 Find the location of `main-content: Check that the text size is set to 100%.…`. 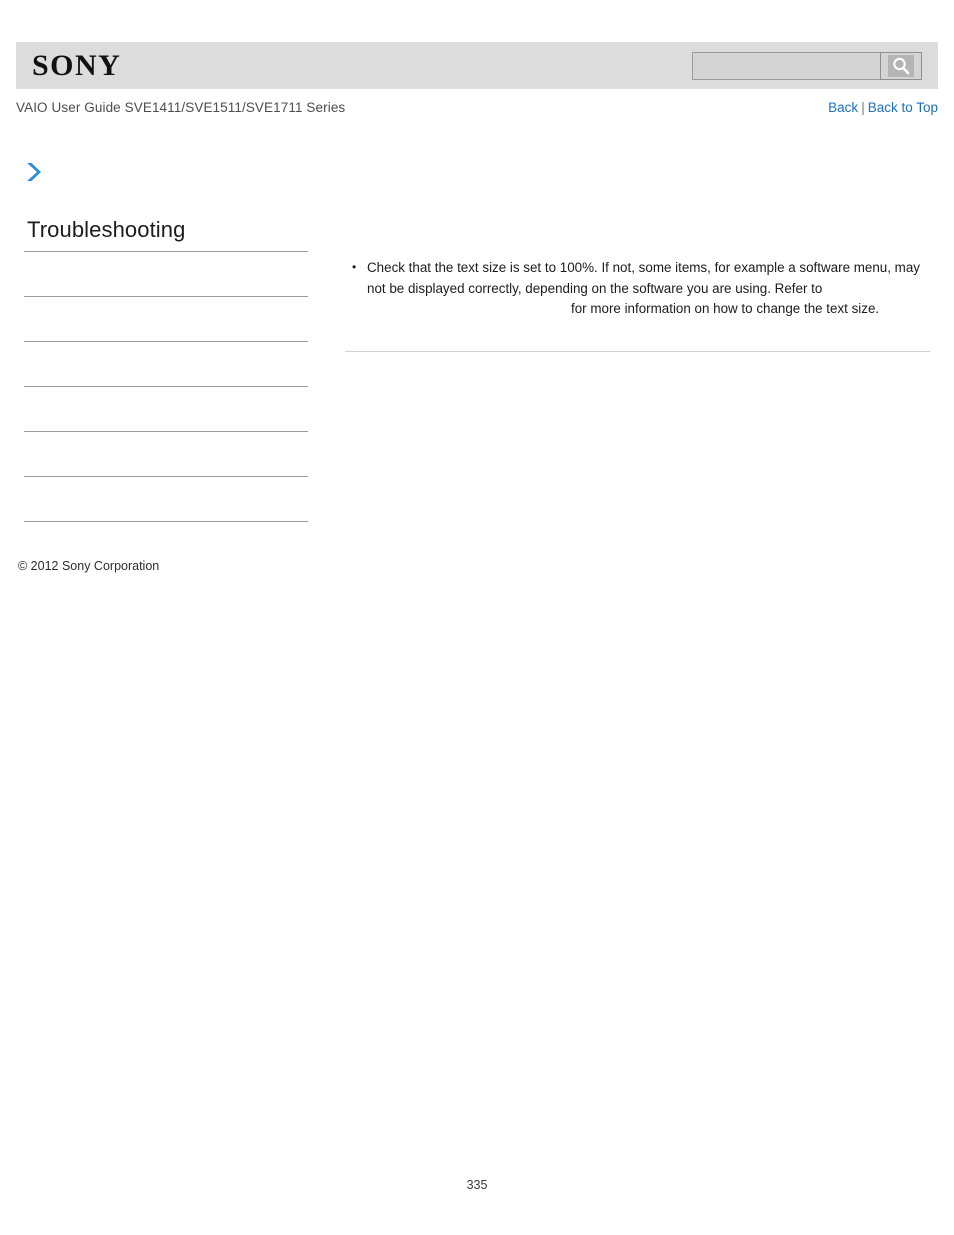

main-content: Check that the text size is set to 100%.… is located at coordinates (637, 288).